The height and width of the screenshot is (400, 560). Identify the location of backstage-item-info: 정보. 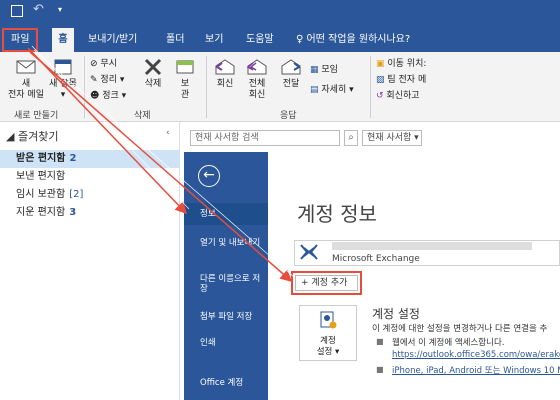
(226, 214).